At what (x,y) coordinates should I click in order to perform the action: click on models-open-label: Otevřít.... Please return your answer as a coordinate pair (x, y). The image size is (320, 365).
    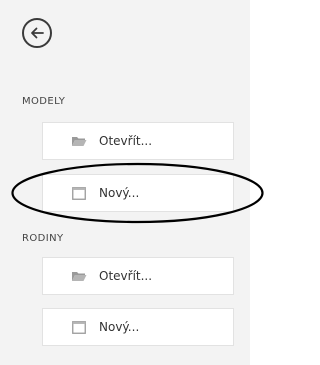
    Looking at the image, I should click on (126, 141).